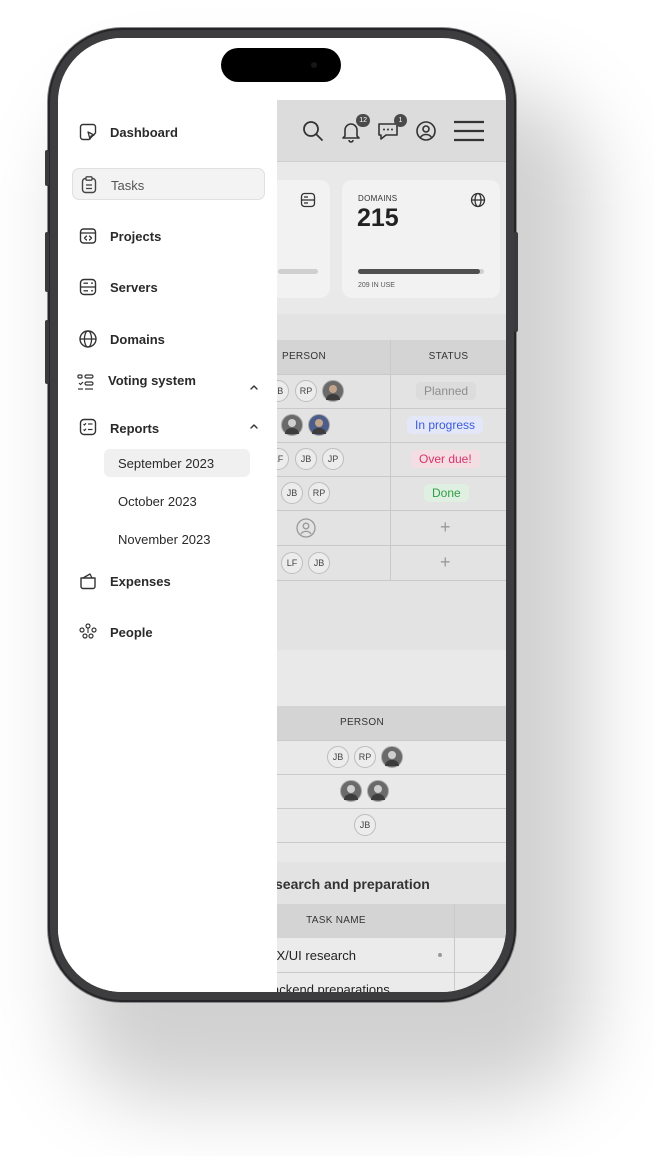 The height and width of the screenshot is (1156, 654). What do you see at coordinates (47, 352) in the screenshot?
I see `side-button-volume-down` at bounding box center [47, 352].